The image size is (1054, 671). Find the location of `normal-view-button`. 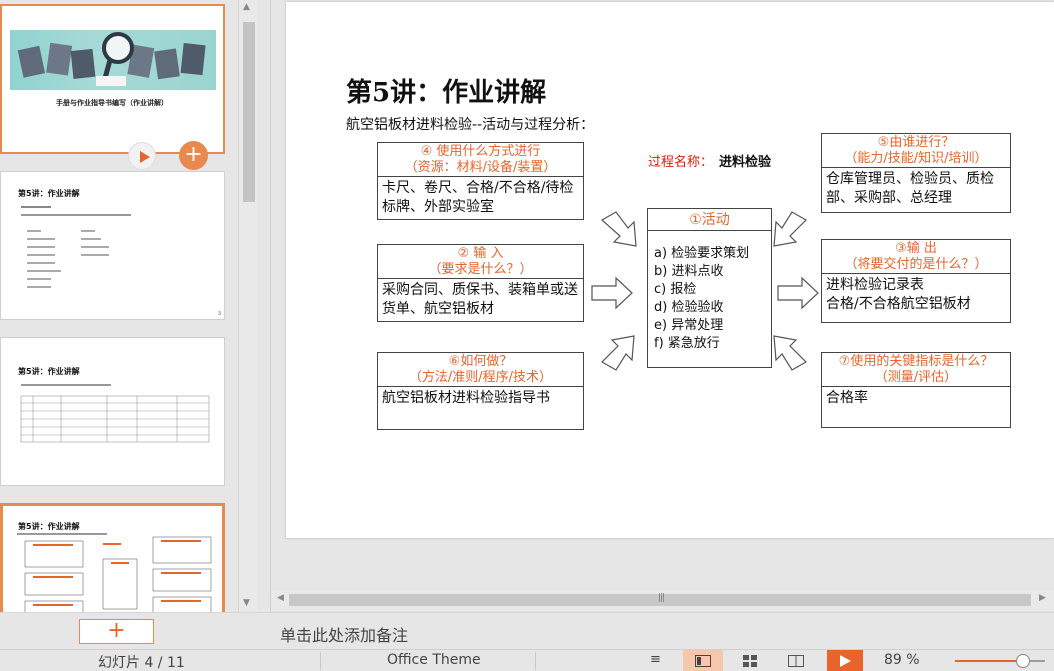

normal-view-button is located at coordinates (703, 660).